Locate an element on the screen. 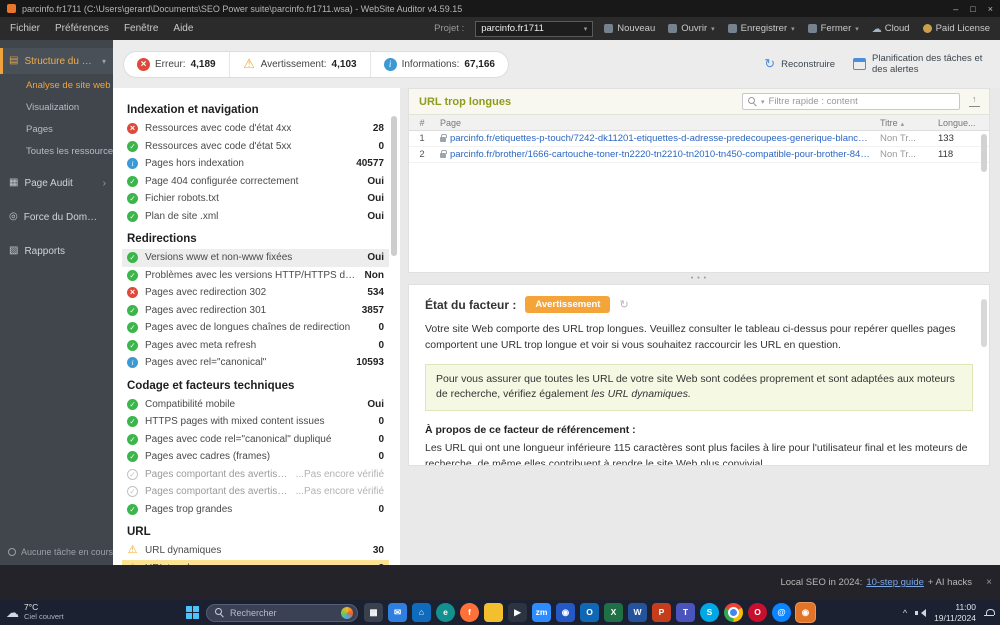  sidebar-section: Structure du site is located at coordinates (56, 61).